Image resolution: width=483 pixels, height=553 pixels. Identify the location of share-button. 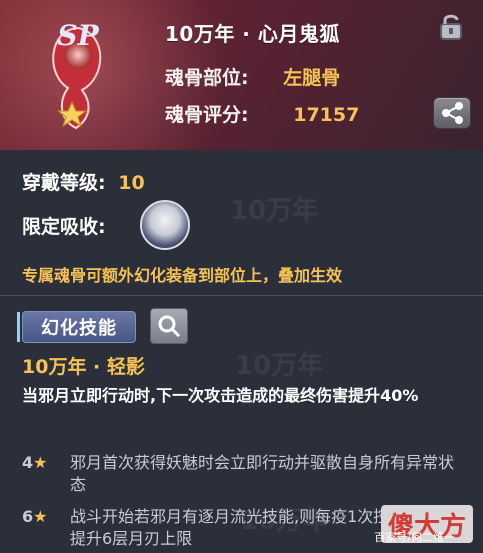
(452, 113).